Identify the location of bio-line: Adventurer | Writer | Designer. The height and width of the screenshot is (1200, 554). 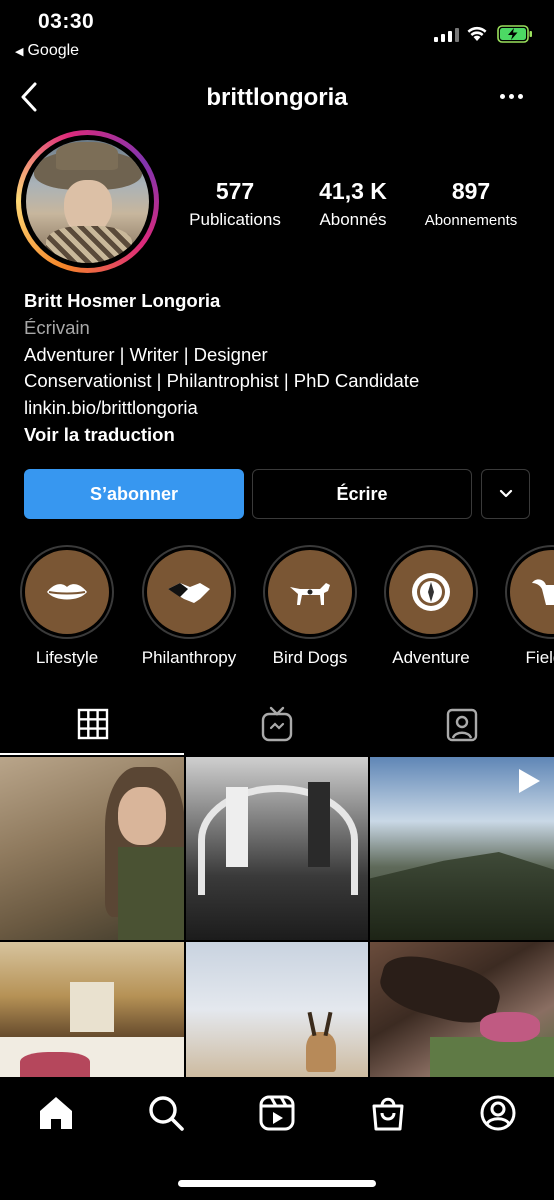
(146, 354).